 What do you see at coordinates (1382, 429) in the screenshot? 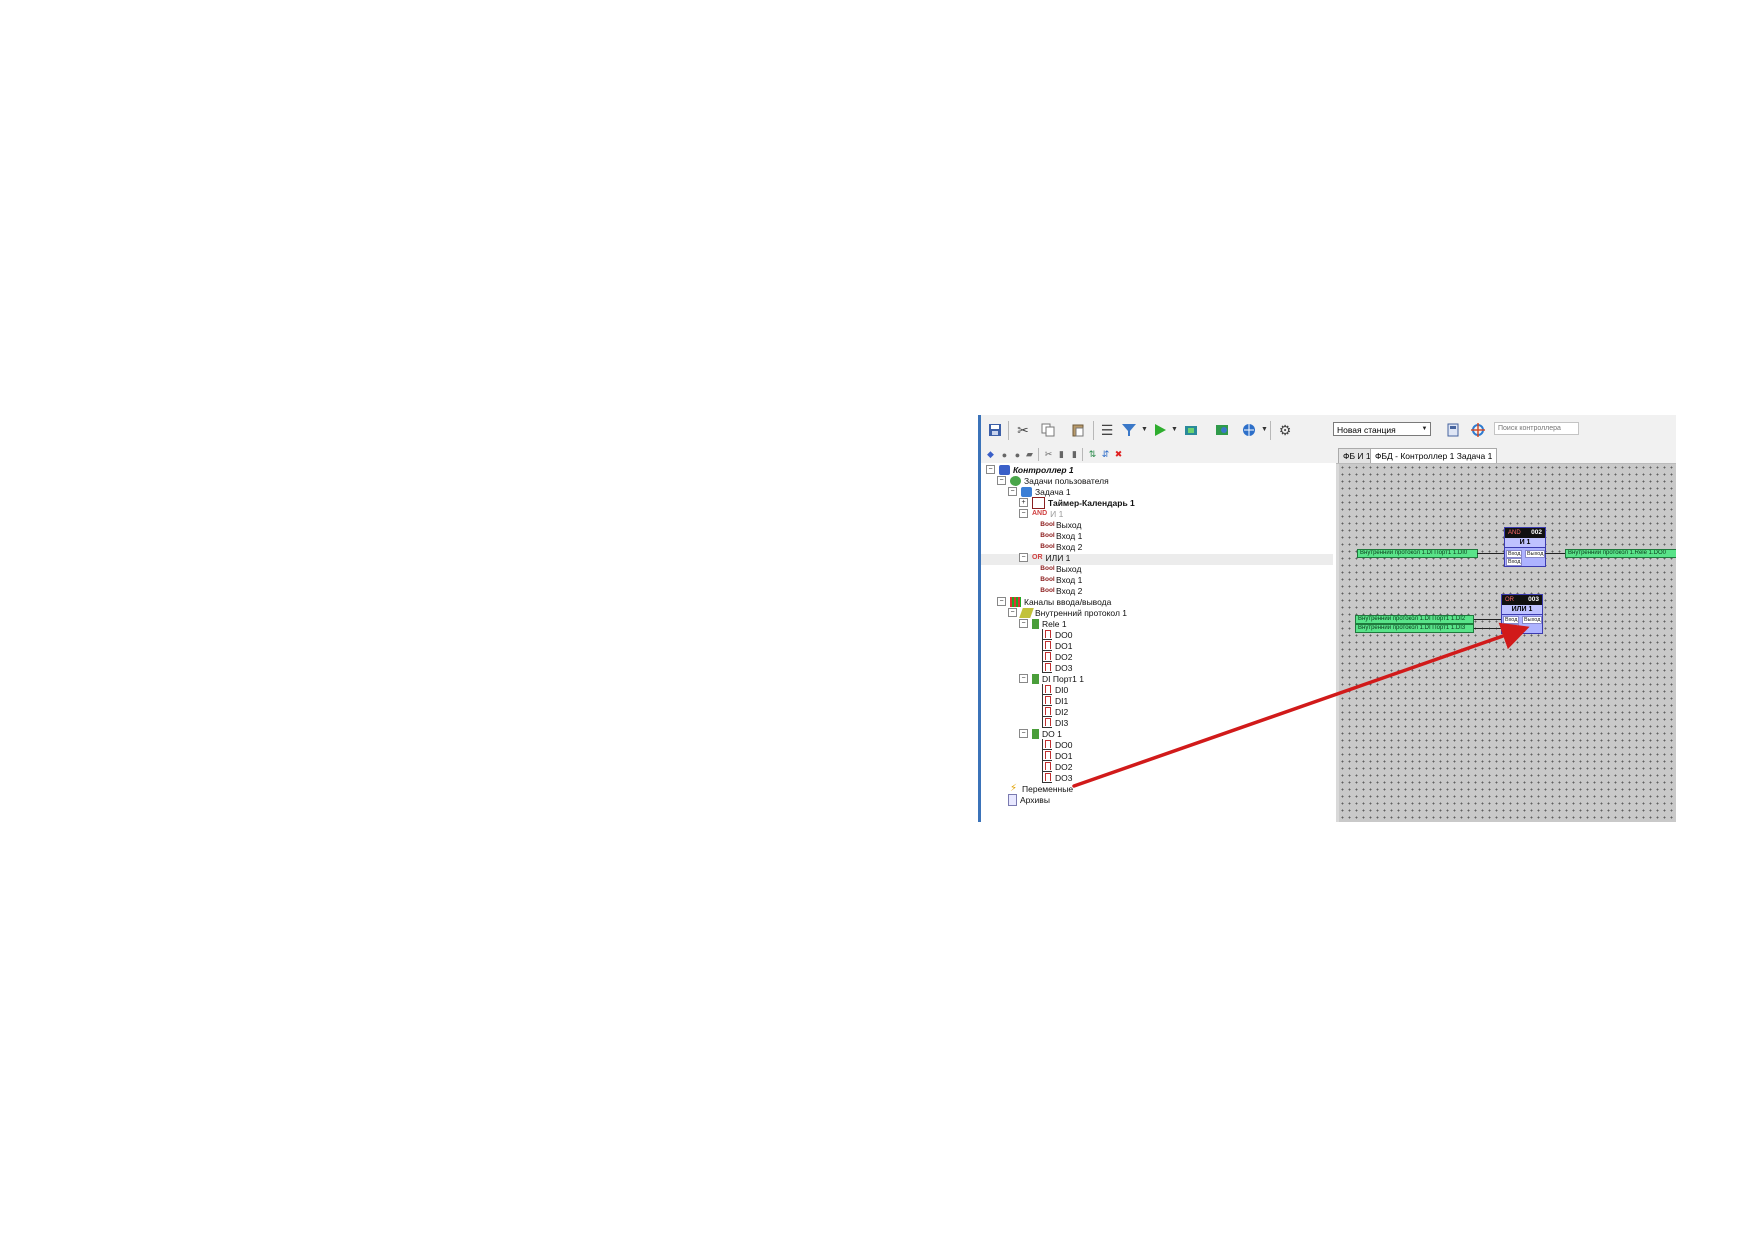
I see `station-select: Новая станция ▼` at bounding box center [1382, 429].